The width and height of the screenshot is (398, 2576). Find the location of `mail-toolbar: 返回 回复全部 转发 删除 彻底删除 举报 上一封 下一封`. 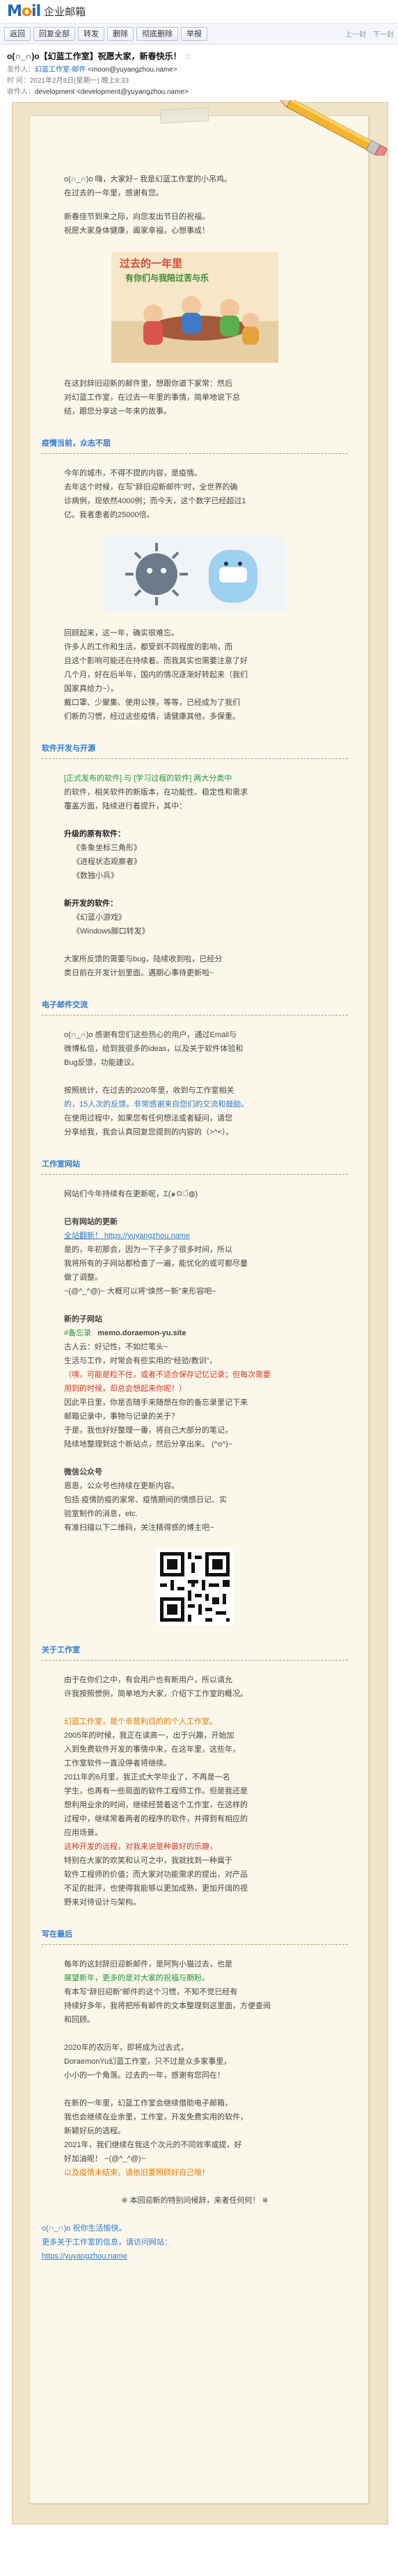

mail-toolbar: 返回 回复全部 转发 删除 彻底删除 举报 上一封 下一封 is located at coordinates (199, 34).